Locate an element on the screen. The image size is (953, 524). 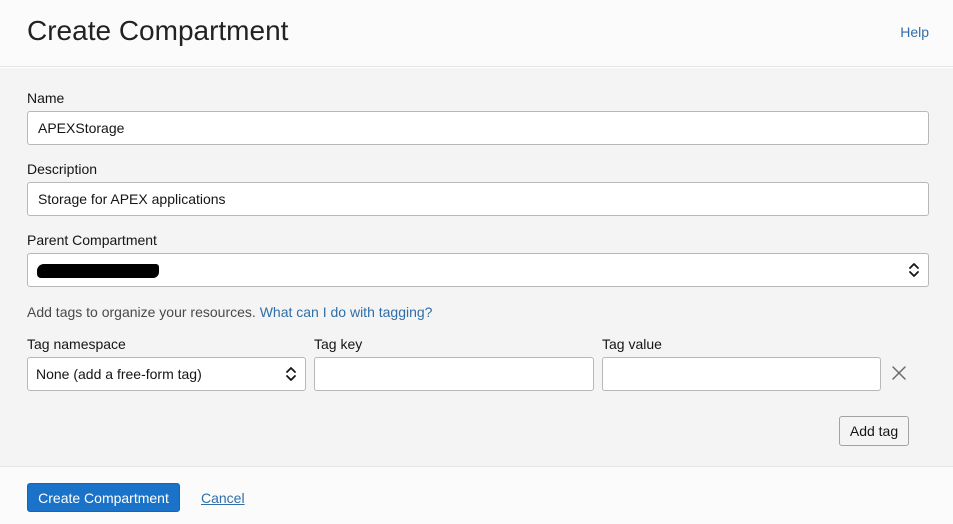
panel-footer: Create Compartment Cancel is located at coordinates (476, 495).